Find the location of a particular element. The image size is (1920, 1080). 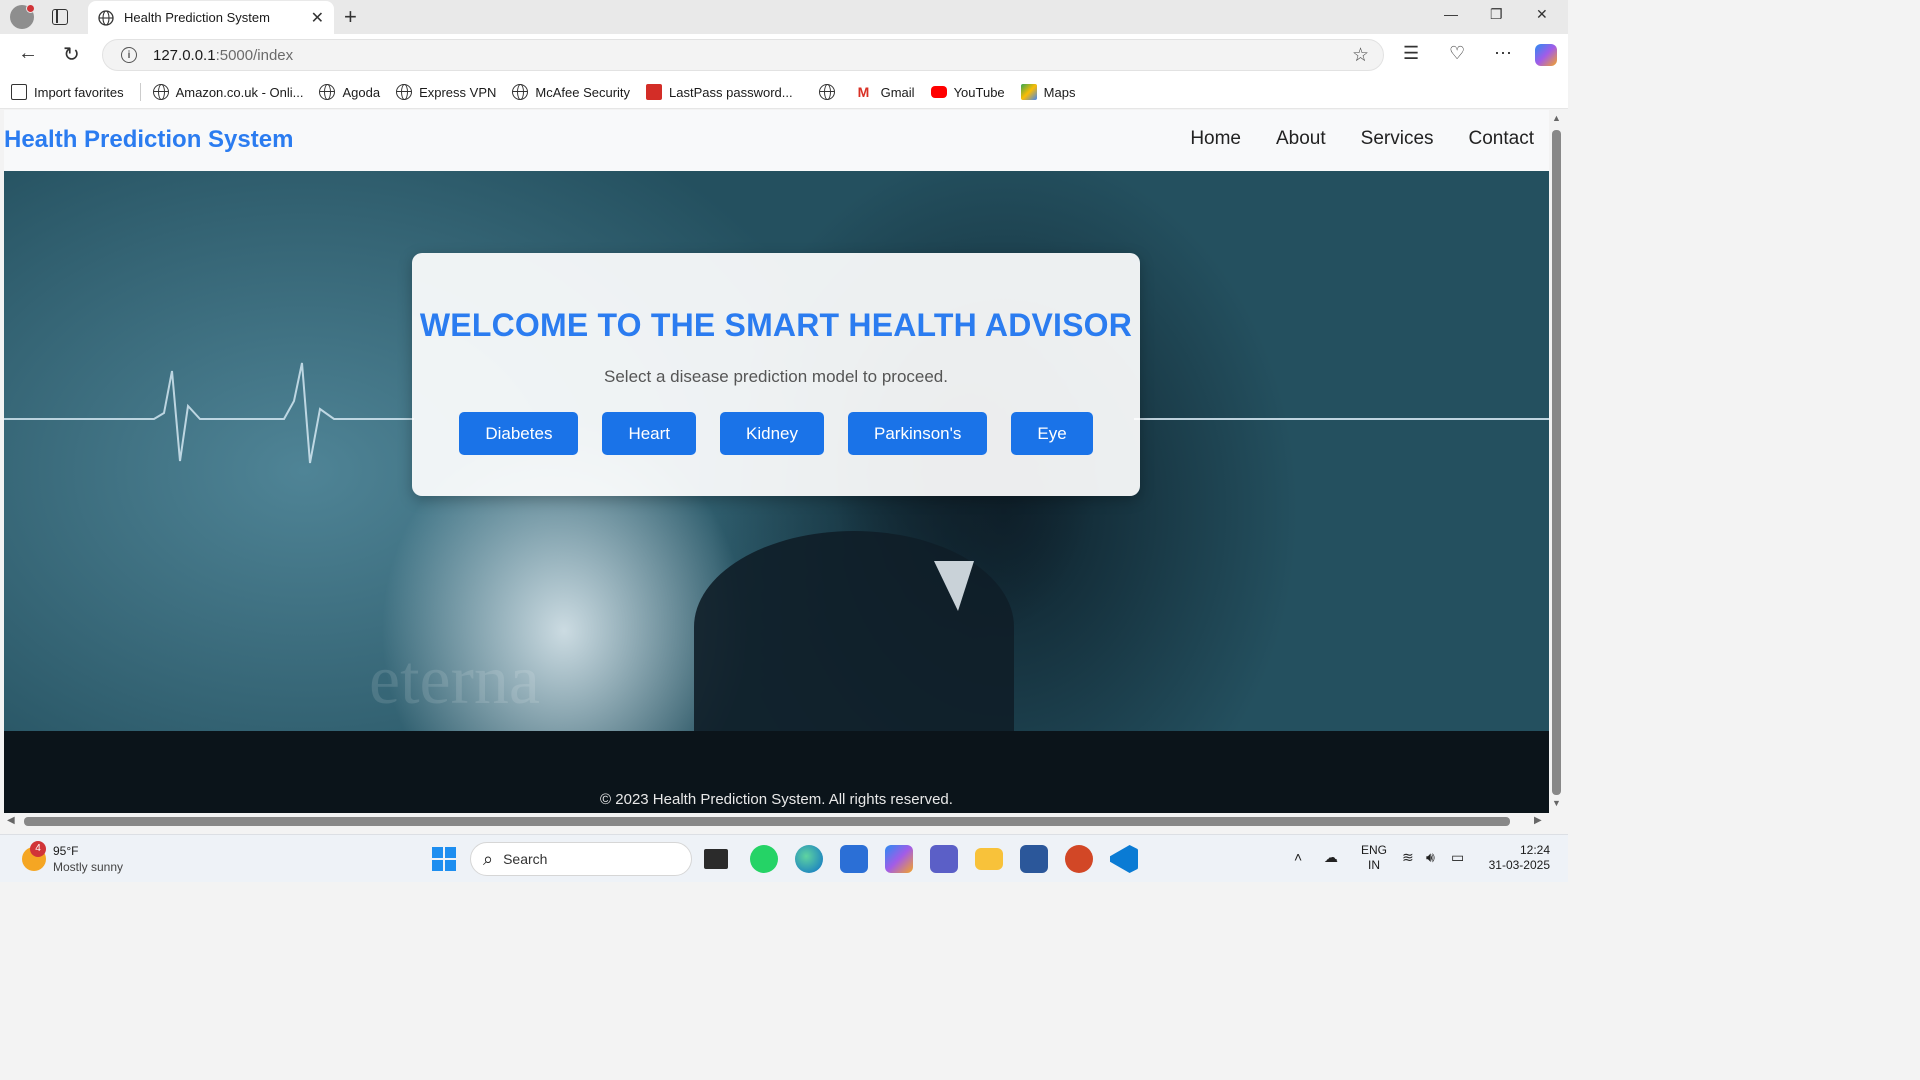

tab-actions-icon is located at coordinates (60, 17).